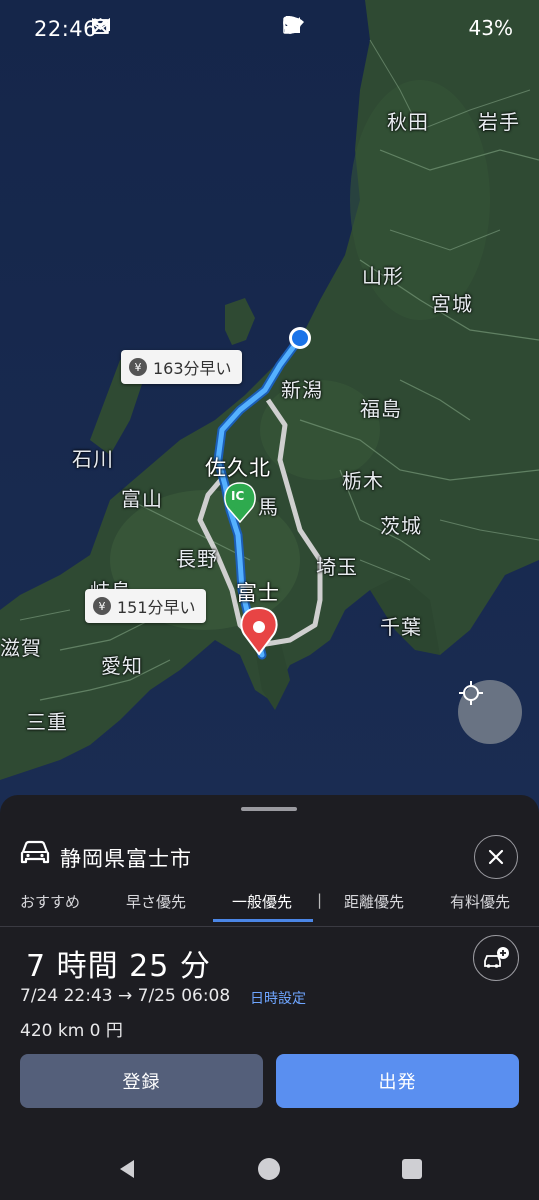  Describe the element at coordinates (278, 998) in the screenshot. I see `time-setting-link: 日時設定` at that location.